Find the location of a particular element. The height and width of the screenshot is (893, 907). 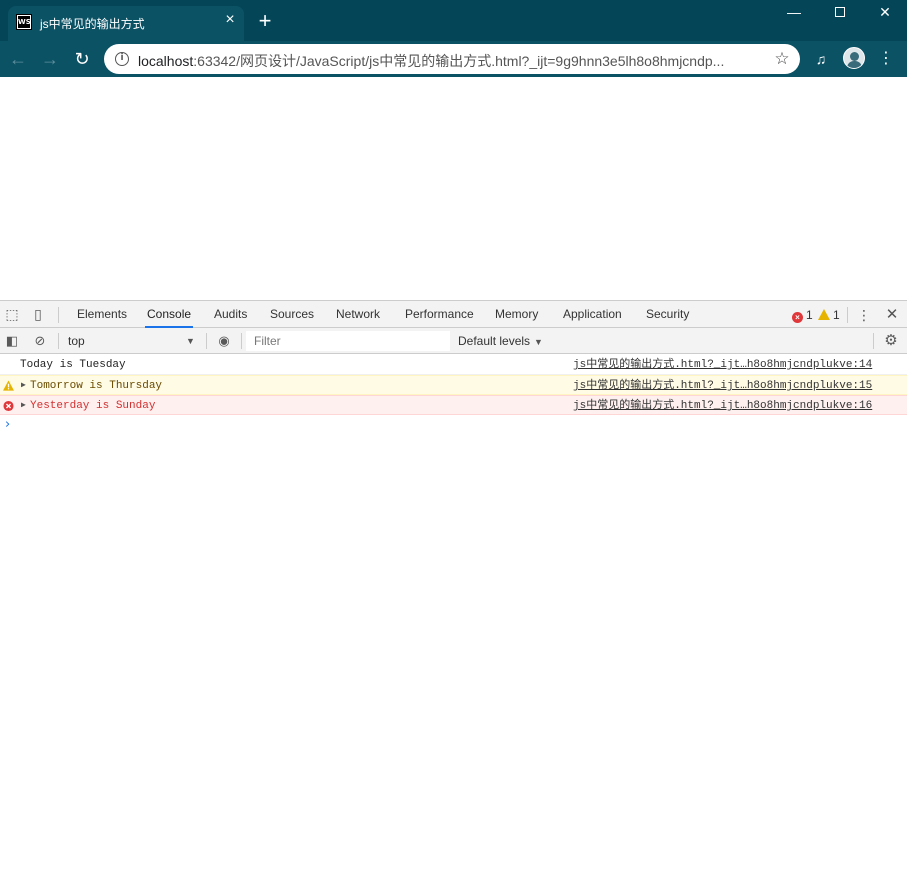

tab-close-icon: × is located at coordinates (230, 20).